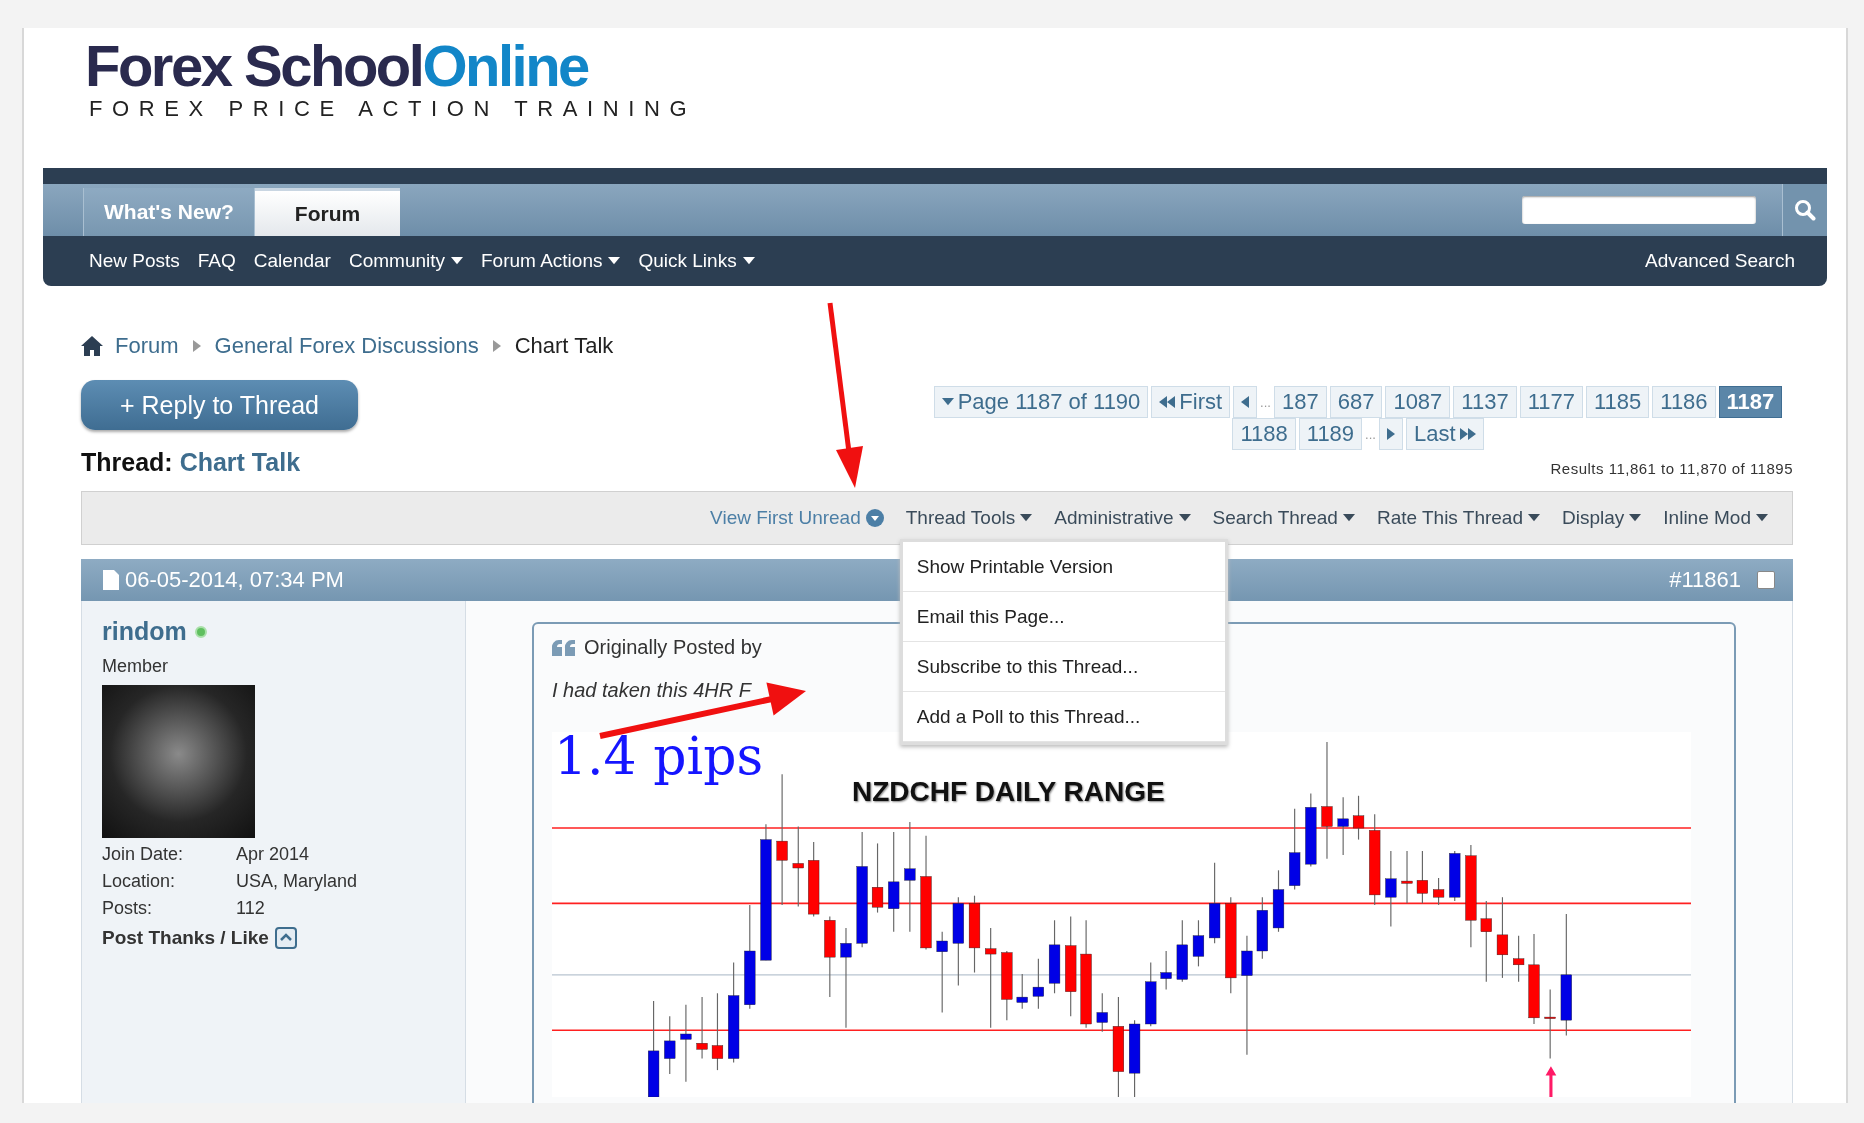 The width and height of the screenshot is (1864, 1123). Describe the element at coordinates (134, 261) in the screenshot. I see `nav-link: New Posts` at that location.